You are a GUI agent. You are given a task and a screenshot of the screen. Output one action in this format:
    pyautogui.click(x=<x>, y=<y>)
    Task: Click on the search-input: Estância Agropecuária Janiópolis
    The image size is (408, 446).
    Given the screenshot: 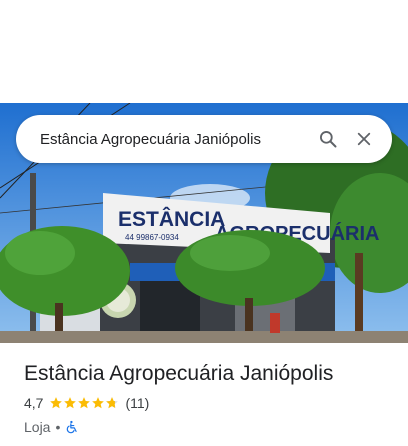 What is the action you would take?
    pyautogui.click(x=175, y=139)
    